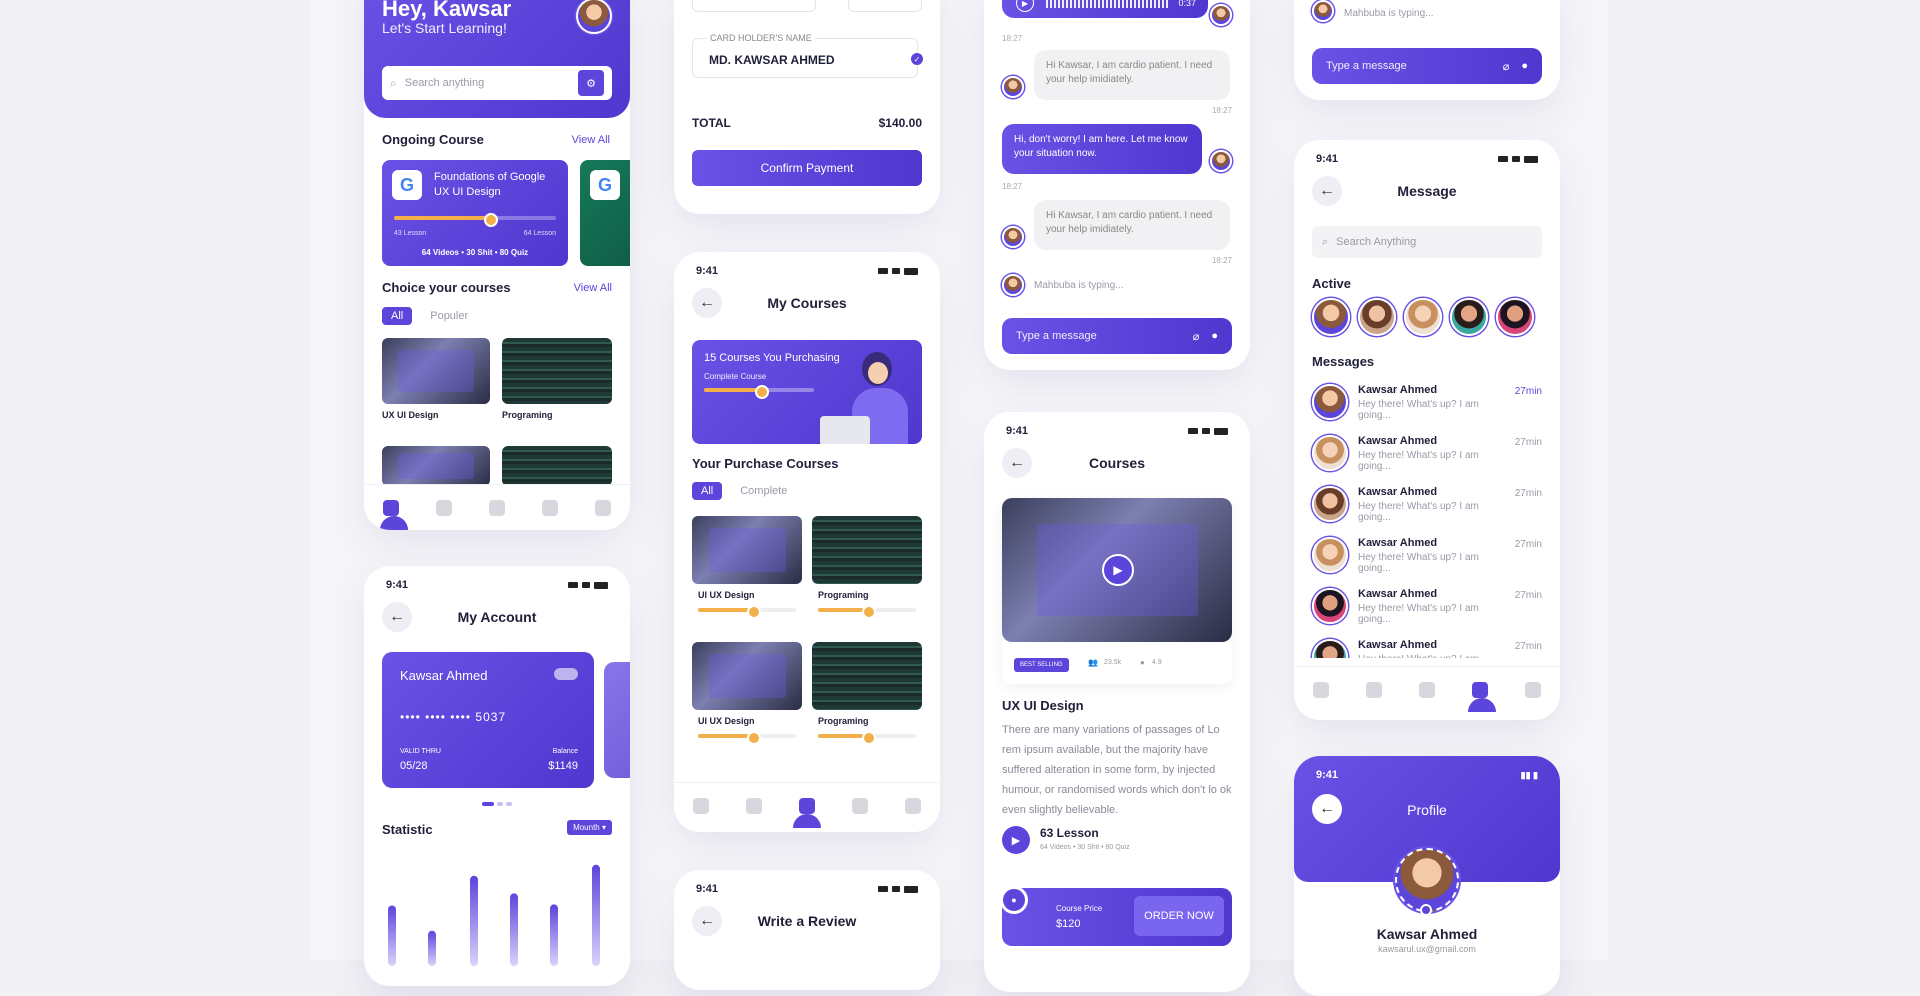 This screenshot has height=996, width=1920. I want to click on course-card-title: Programing, so click(843, 595).